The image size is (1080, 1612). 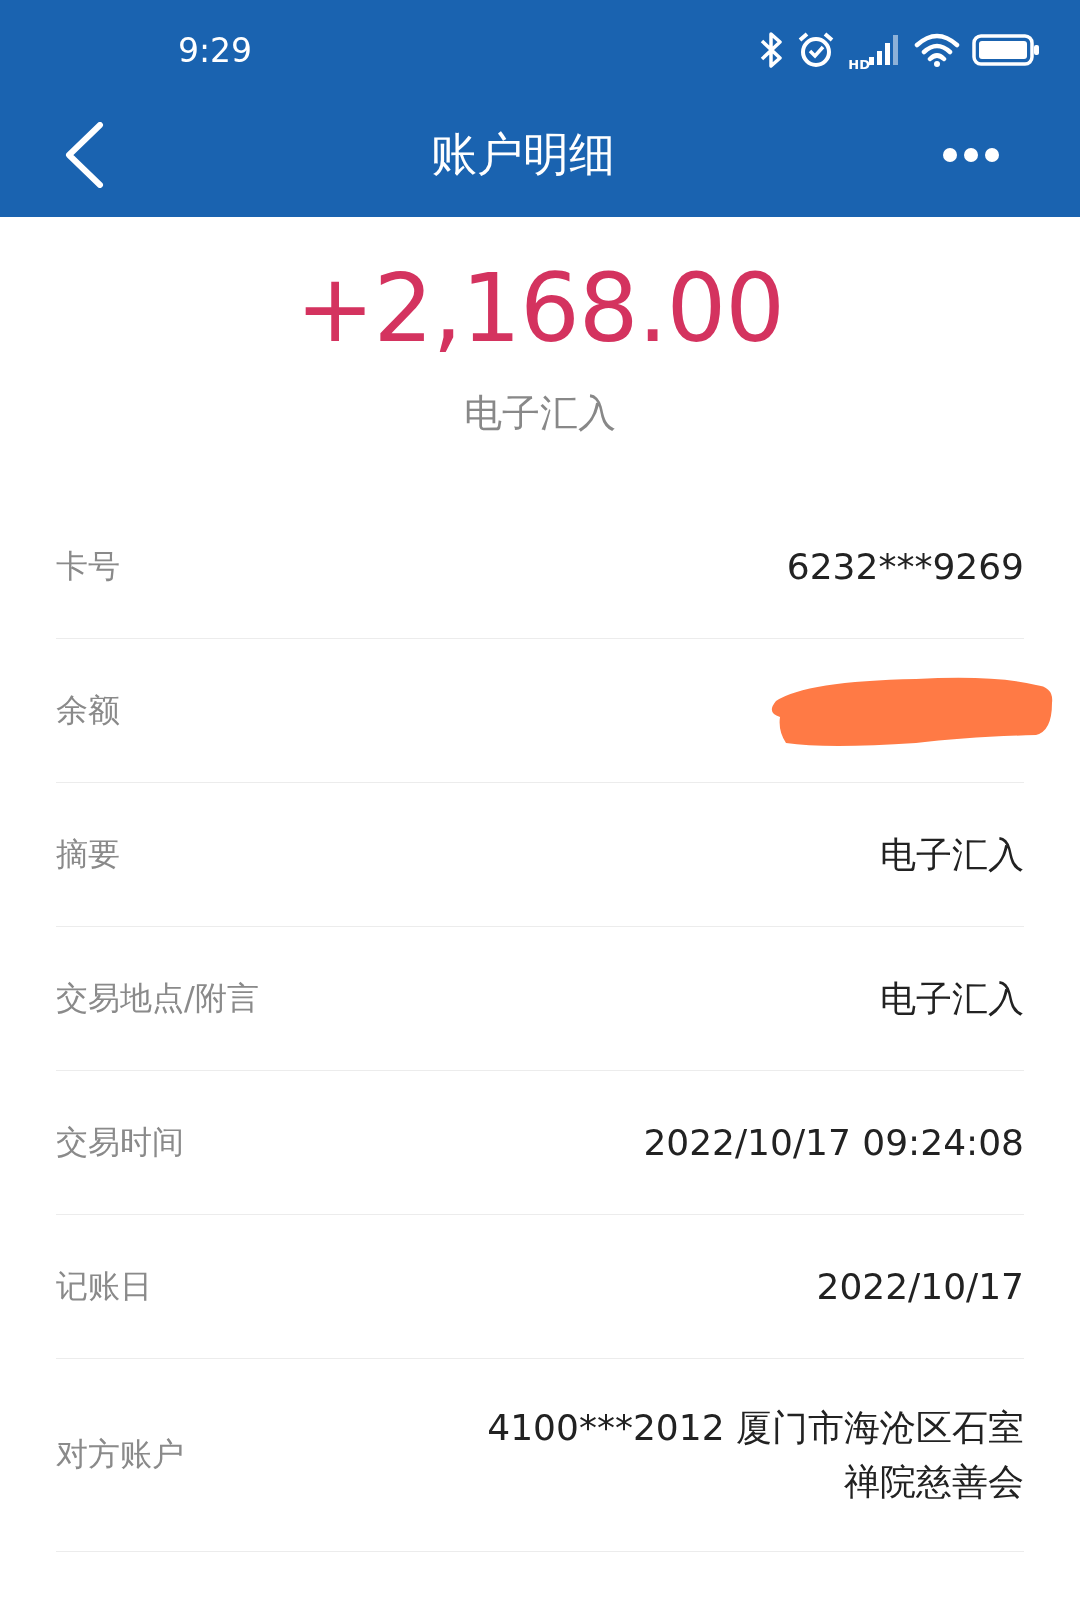 I want to click on transaction-amount: +2,168.00, so click(x=540, y=309).